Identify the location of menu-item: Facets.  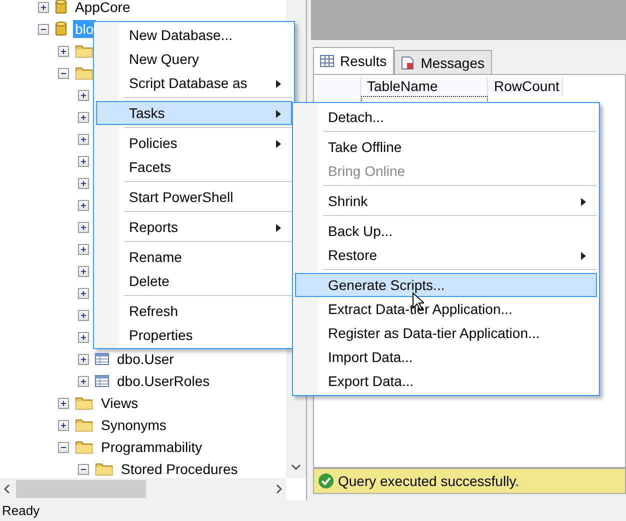
(194, 167).